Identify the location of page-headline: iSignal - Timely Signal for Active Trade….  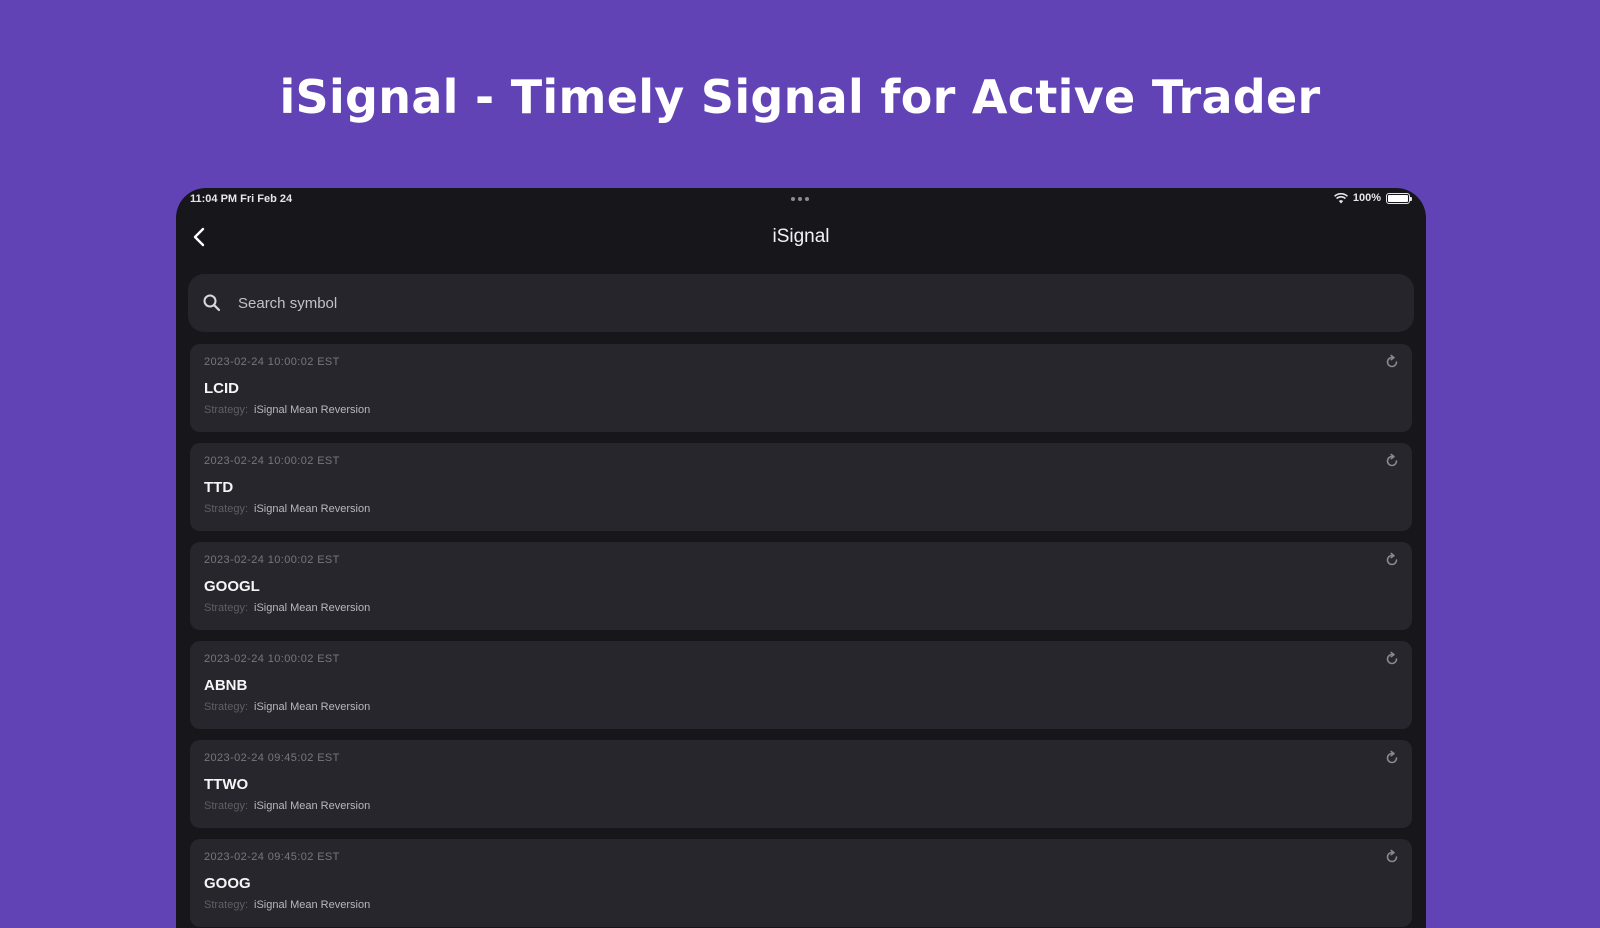
(800, 97).